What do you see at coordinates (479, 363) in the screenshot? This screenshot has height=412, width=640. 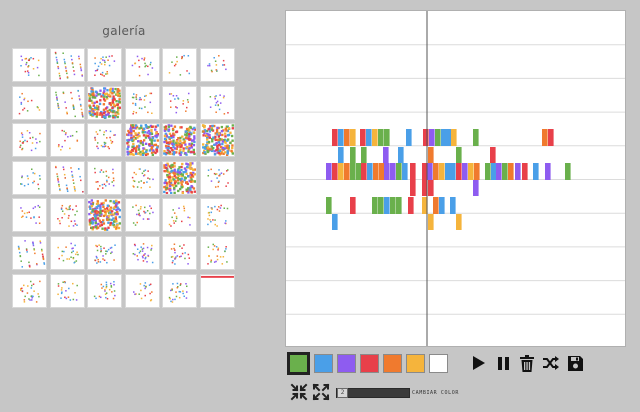 I see `play-button` at bounding box center [479, 363].